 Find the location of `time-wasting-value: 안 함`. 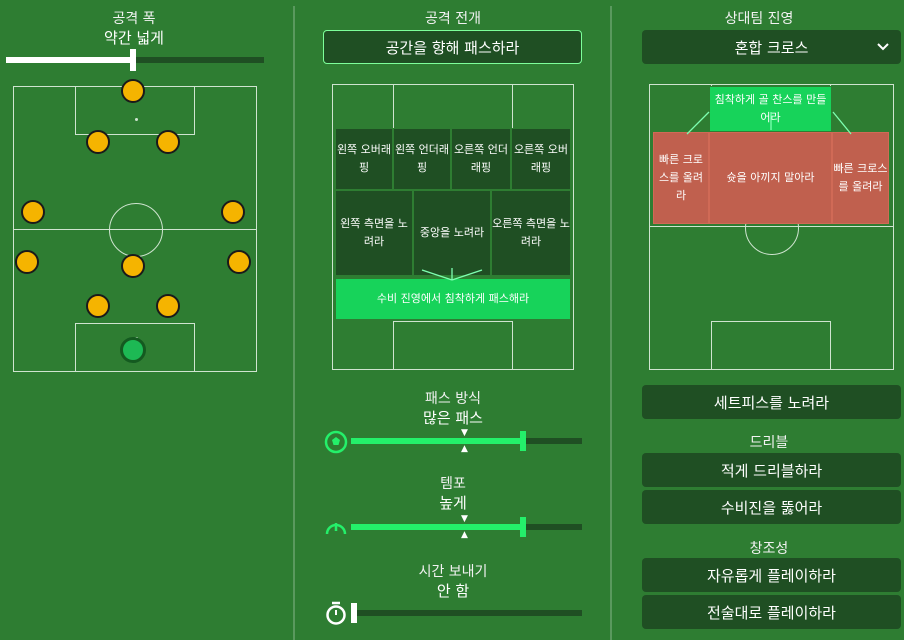

time-wasting-value: 안 함 is located at coordinates (453, 591).